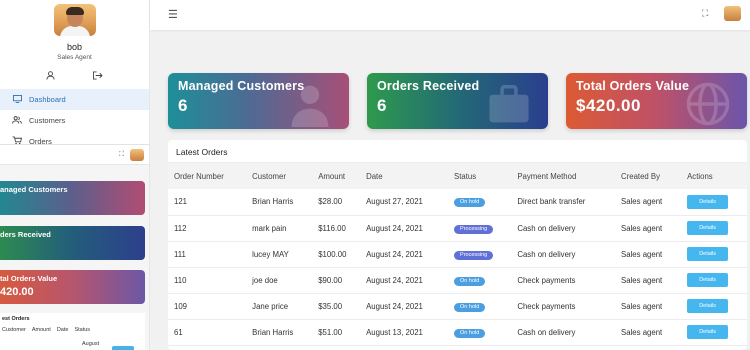 This screenshot has width=750, height=350. What do you see at coordinates (91, 344) in the screenshot?
I see `preview-date: August` at bounding box center [91, 344].